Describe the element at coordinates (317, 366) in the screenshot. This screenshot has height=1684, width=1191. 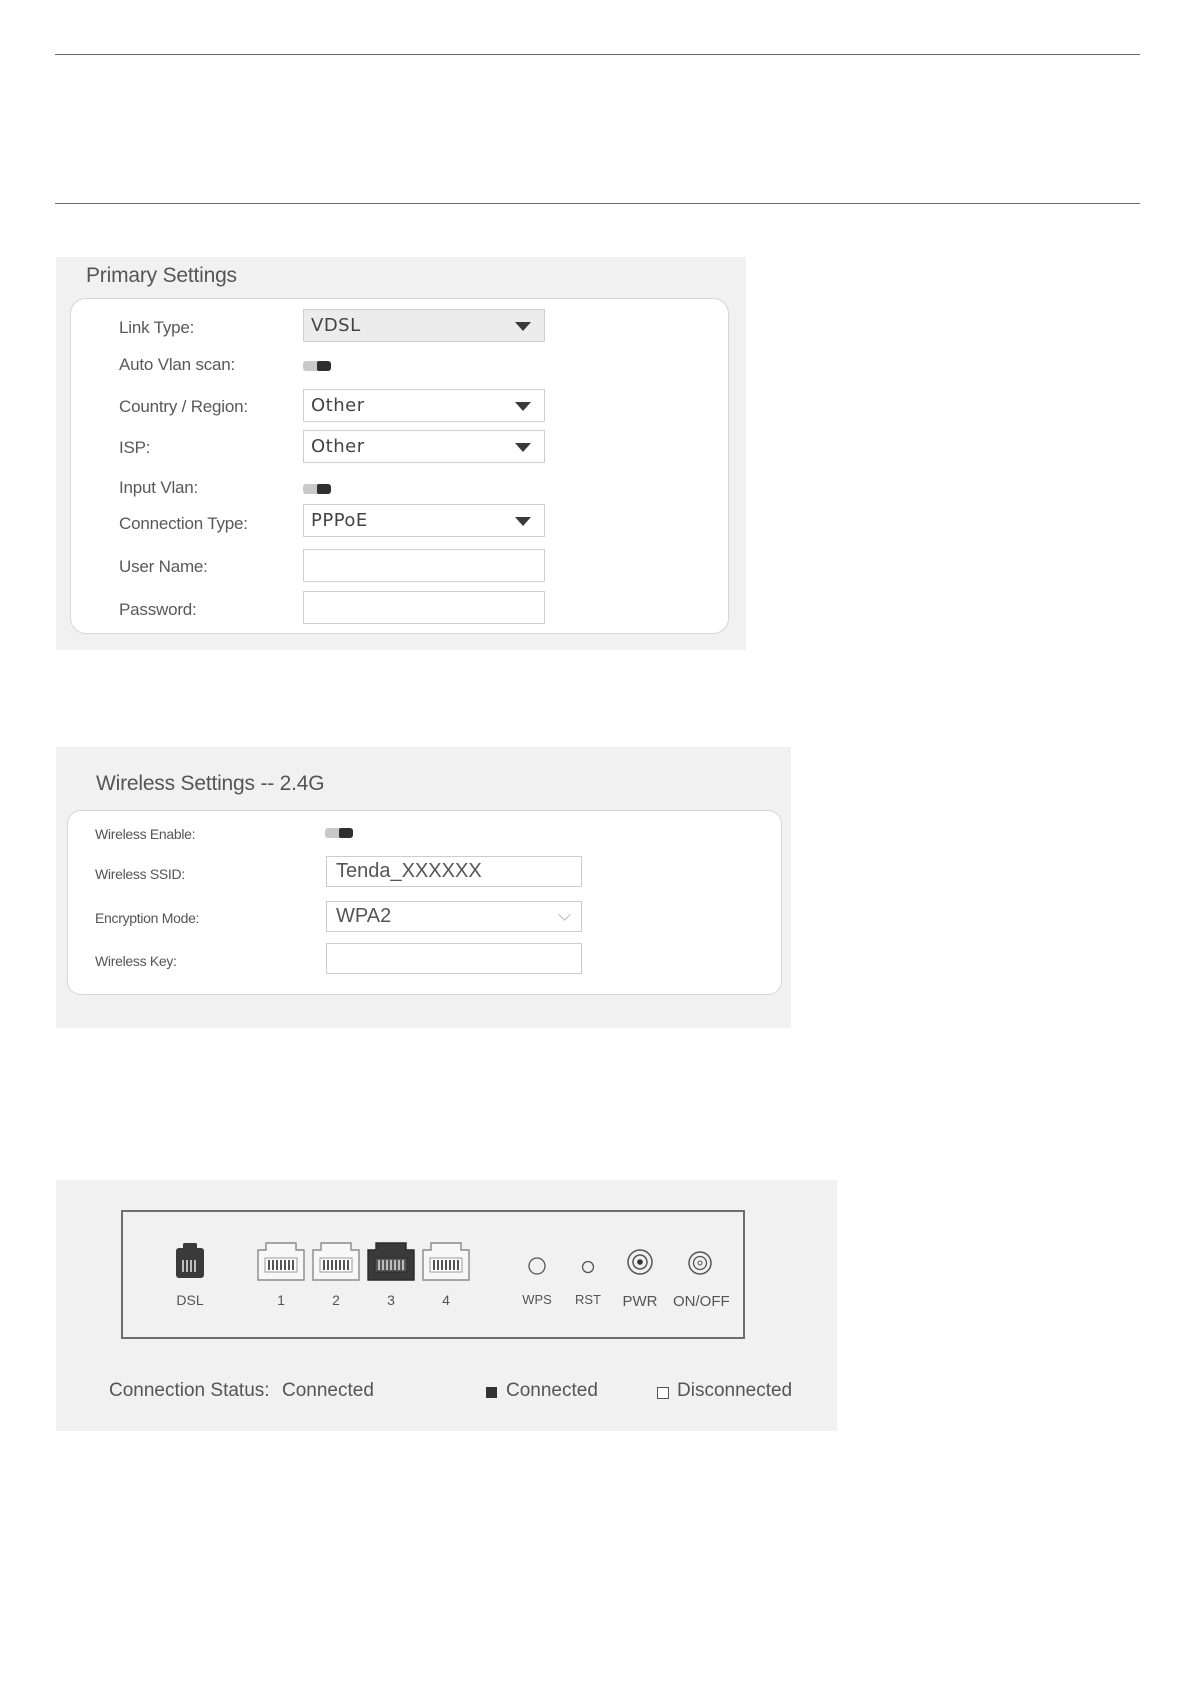
I see `auto-vlan-toggle` at that location.